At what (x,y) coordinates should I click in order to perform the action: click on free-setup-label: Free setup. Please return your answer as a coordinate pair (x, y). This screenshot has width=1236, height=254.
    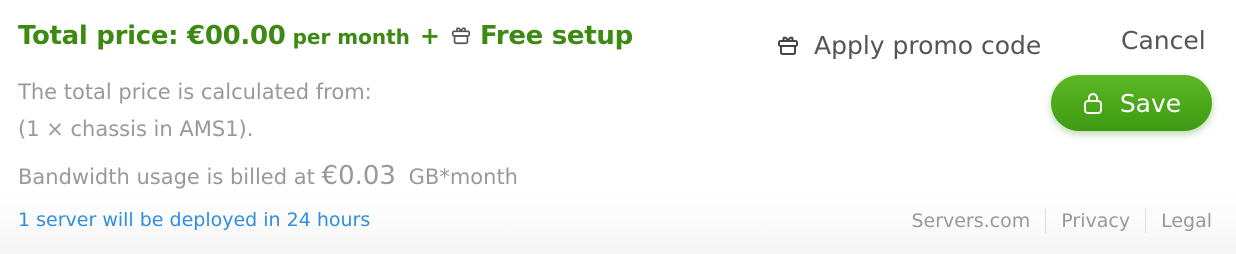
    Looking at the image, I should click on (556, 36).